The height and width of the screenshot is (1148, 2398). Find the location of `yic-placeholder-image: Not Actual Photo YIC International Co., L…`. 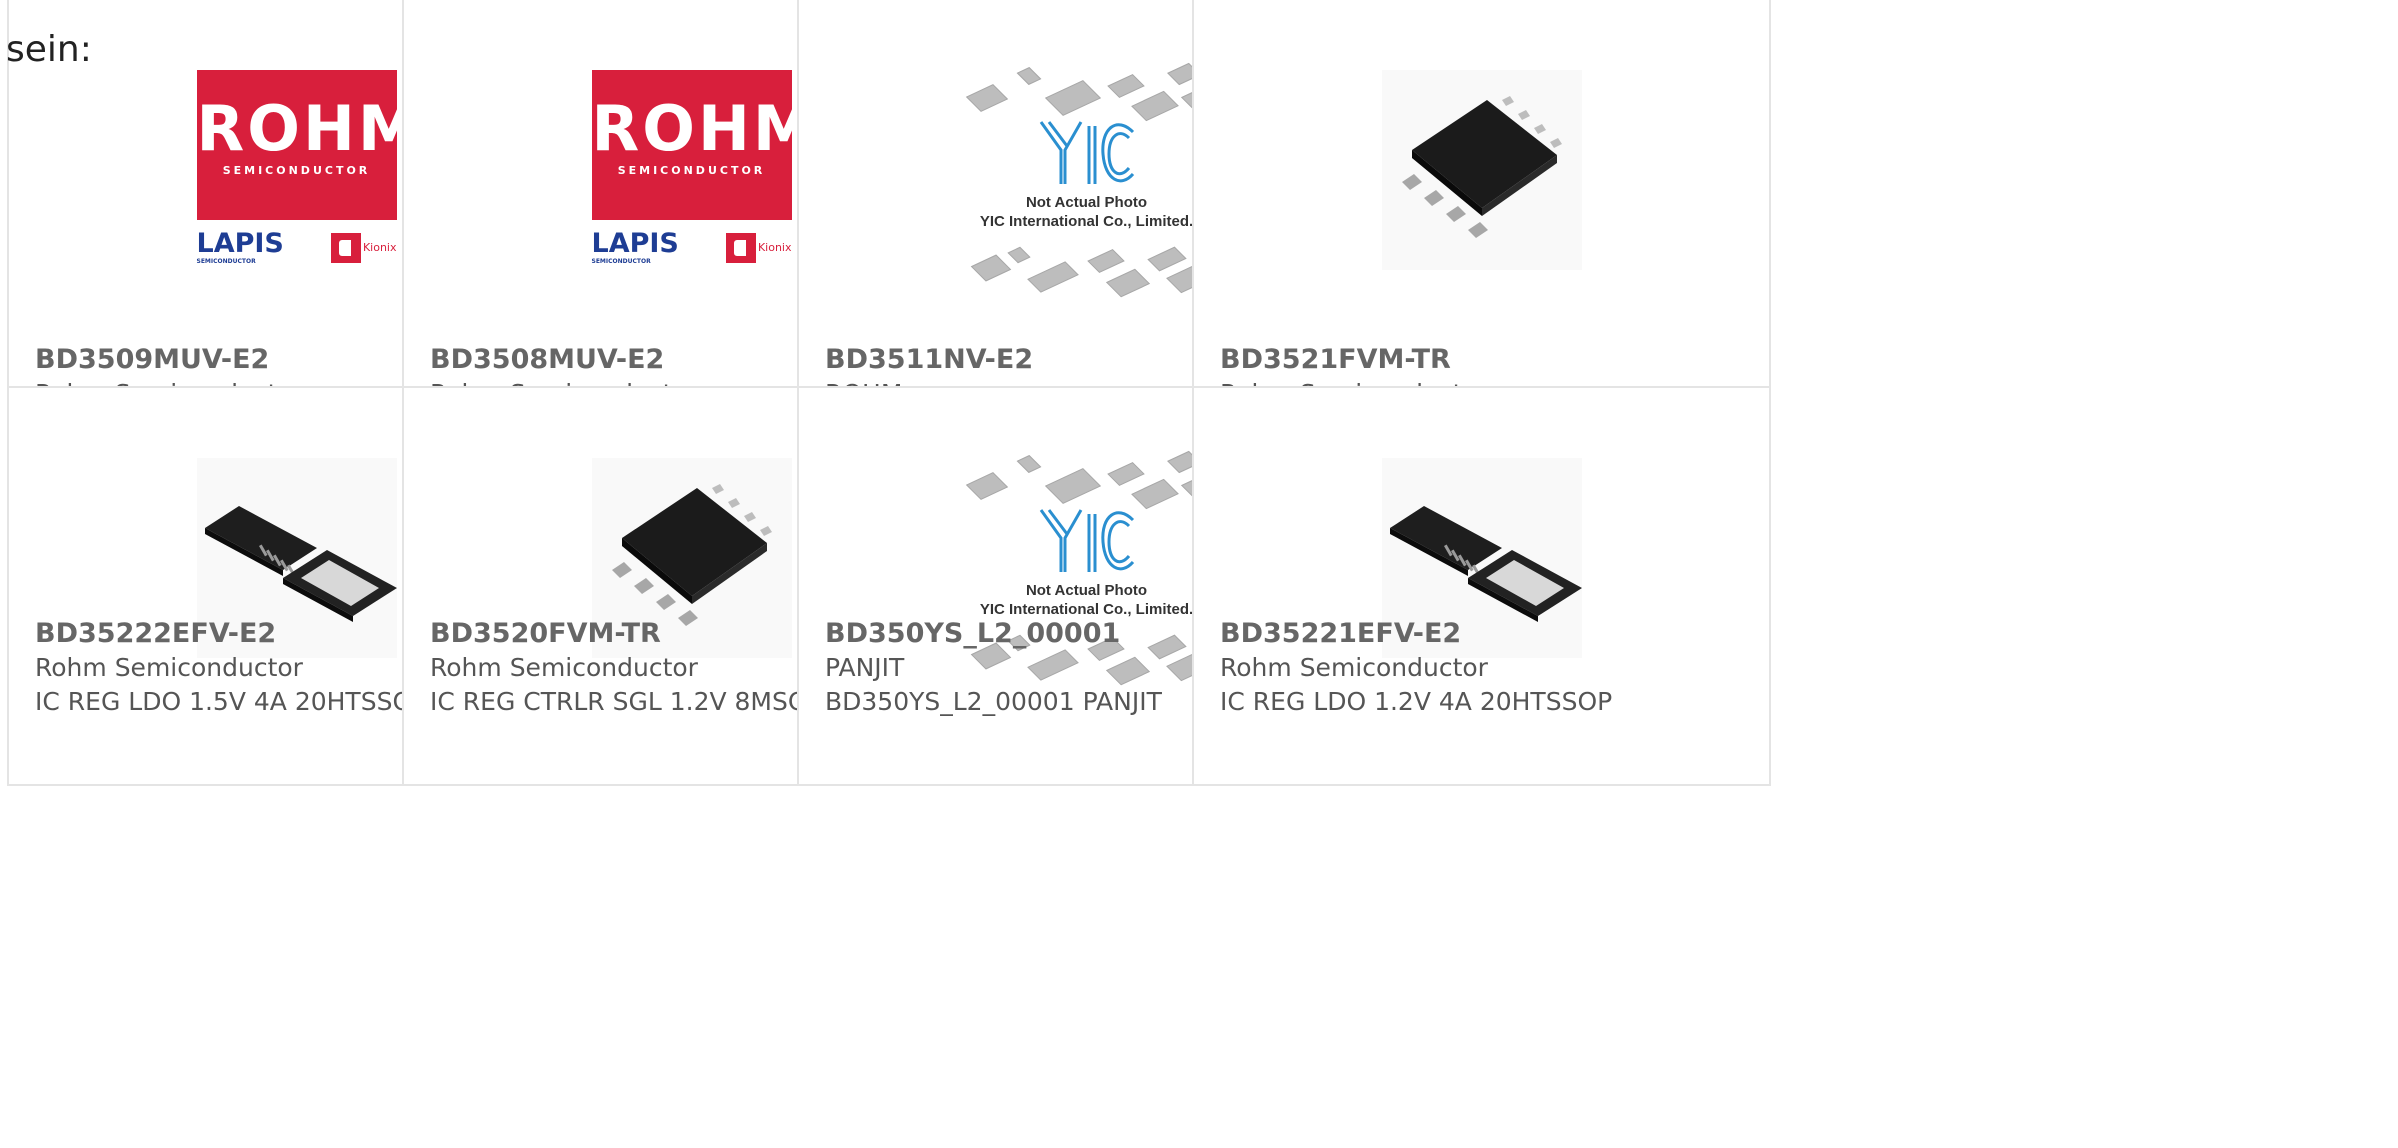

yic-placeholder-image: Not Actual Photo YIC International Co., L… is located at coordinates (1088, 183).